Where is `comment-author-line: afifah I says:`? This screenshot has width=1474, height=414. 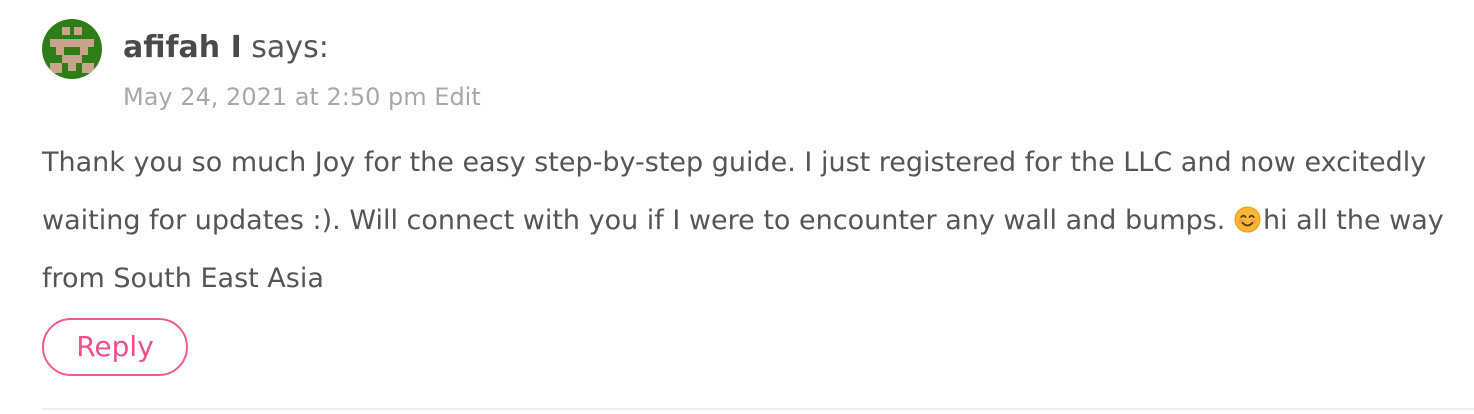
comment-author-line: afifah I says: is located at coordinates (226, 48).